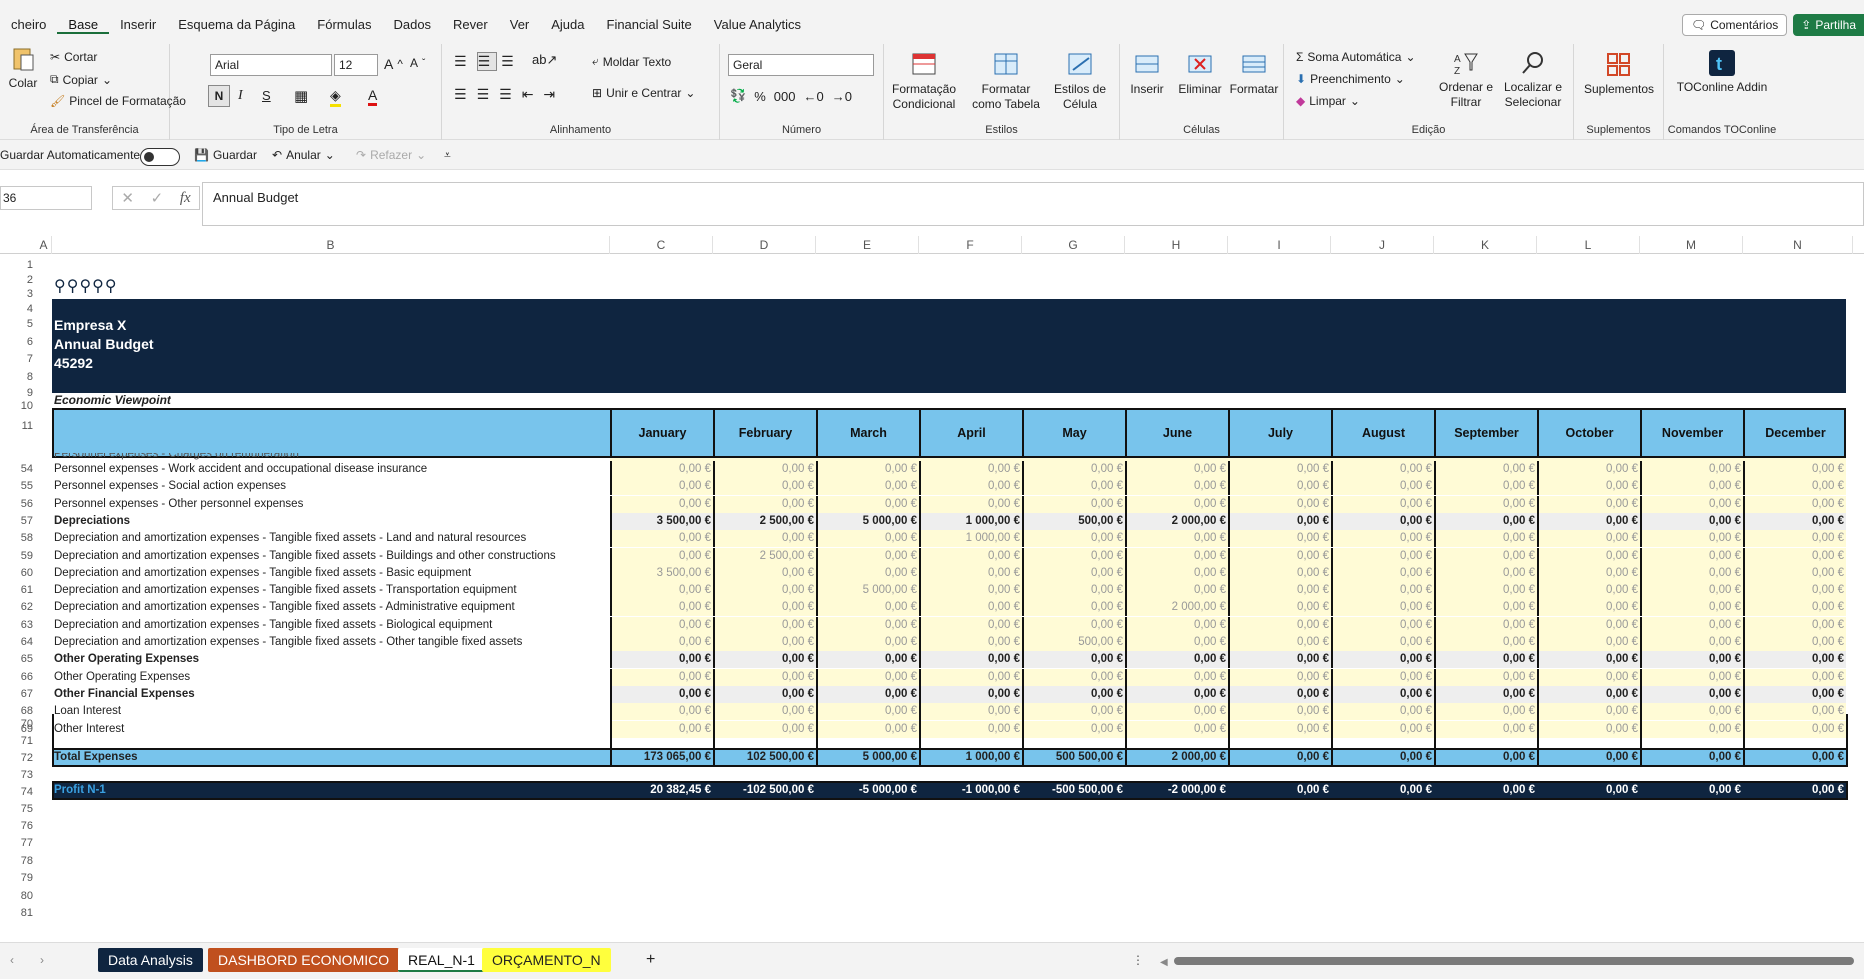 This screenshot has height=979, width=1864. Describe the element at coordinates (970, 790) in the screenshot. I see `profit-value: -1 000,00 €` at that location.